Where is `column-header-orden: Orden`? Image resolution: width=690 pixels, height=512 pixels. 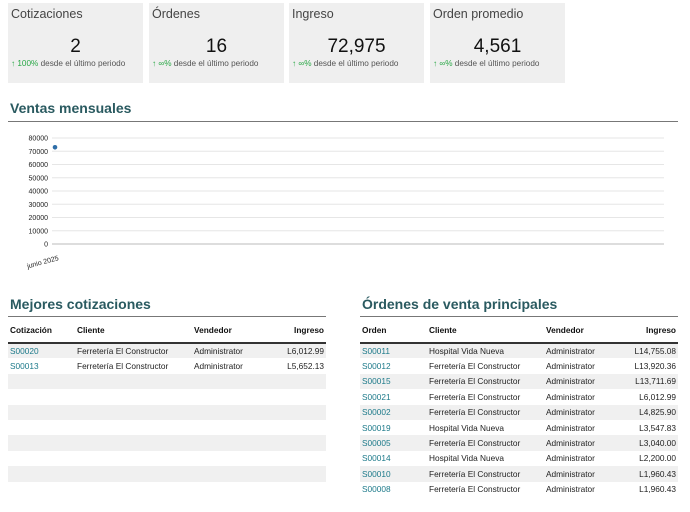
column-header-orden: Orden is located at coordinates (393, 331).